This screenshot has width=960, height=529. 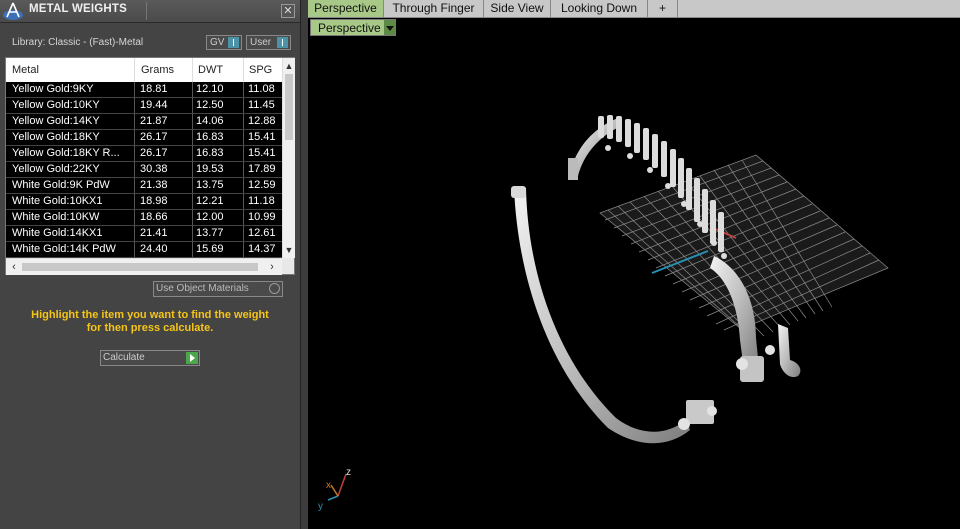 What do you see at coordinates (261, 201) in the screenshot?
I see `spg-cell: 11.18` at bounding box center [261, 201].